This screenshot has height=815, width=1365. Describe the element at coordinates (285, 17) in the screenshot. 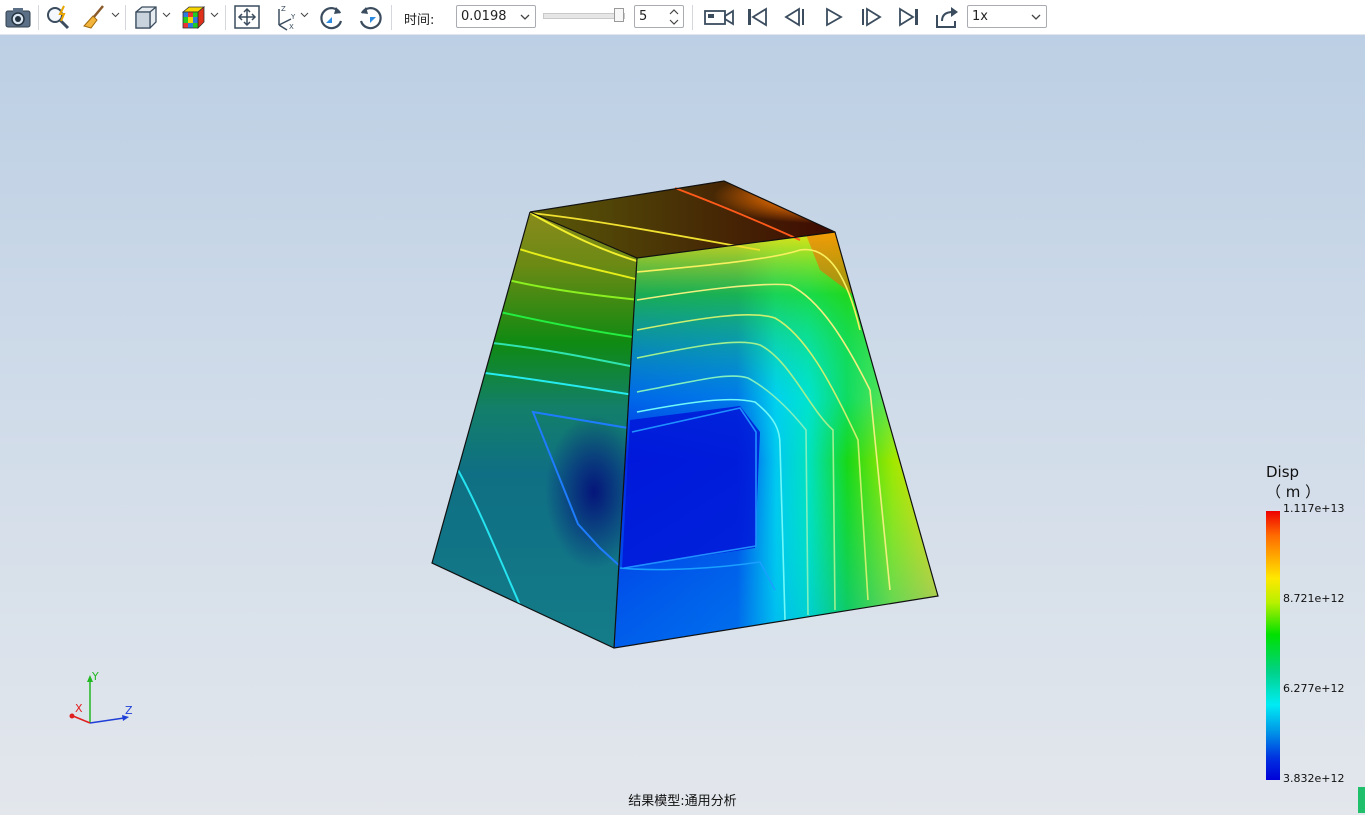

I see `axes-icon: ZYX` at that location.